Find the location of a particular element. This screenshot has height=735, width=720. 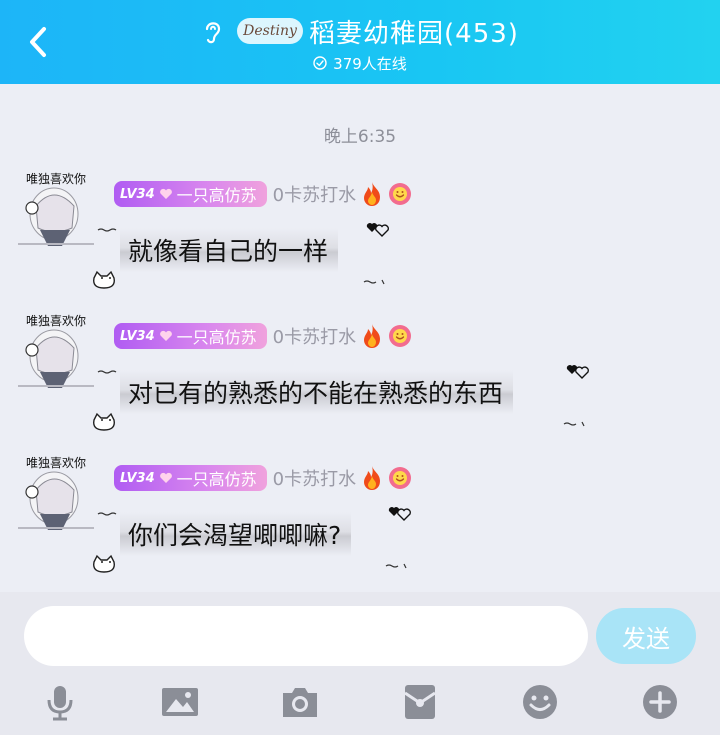

message-timestamp: 晚上6:35 is located at coordinates (360, 137).